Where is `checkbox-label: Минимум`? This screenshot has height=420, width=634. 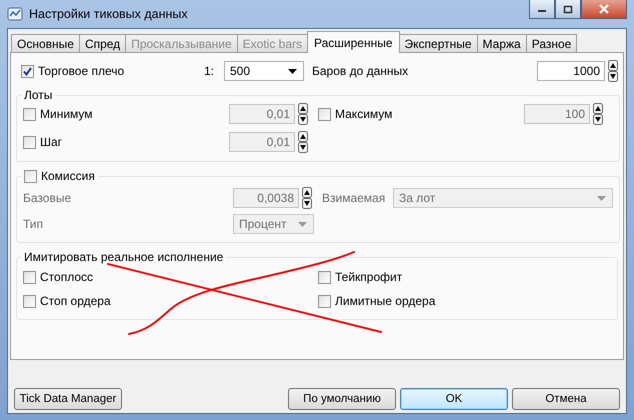
checkbox-label: Минимум is located at coordinates (66, 114).